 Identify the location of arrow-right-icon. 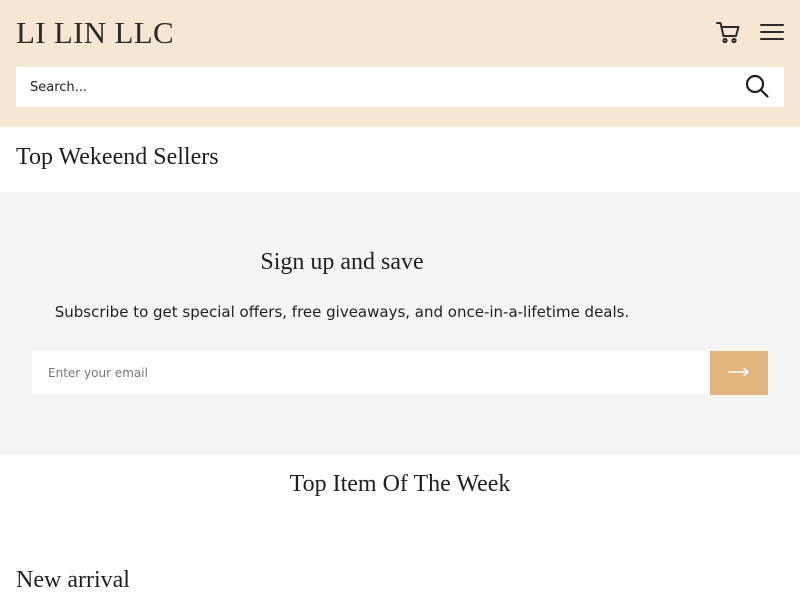
(739, 373).